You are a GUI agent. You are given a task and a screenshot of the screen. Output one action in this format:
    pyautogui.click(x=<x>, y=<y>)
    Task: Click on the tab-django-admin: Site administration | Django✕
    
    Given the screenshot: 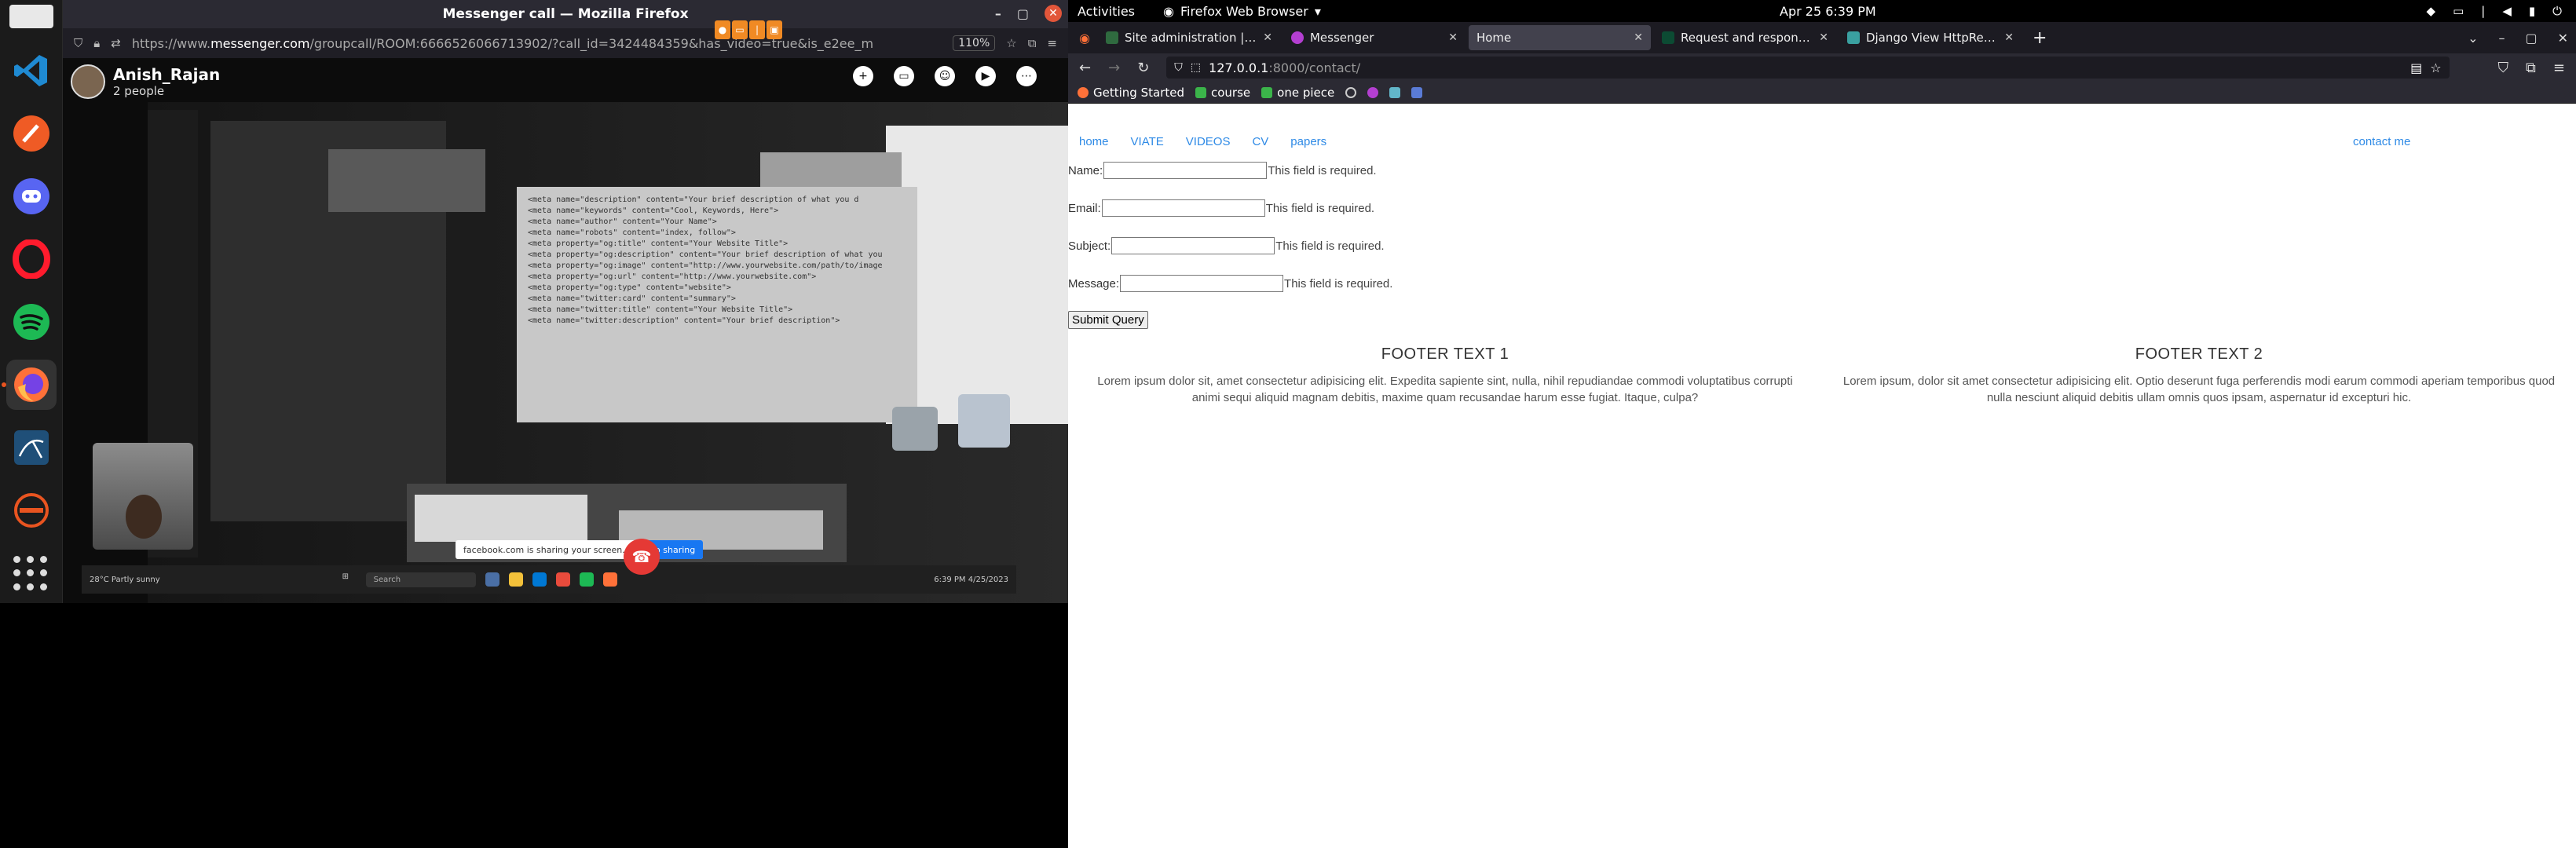 What is the action you would take?
    pyautogui.click(x=1189, y=38)
    